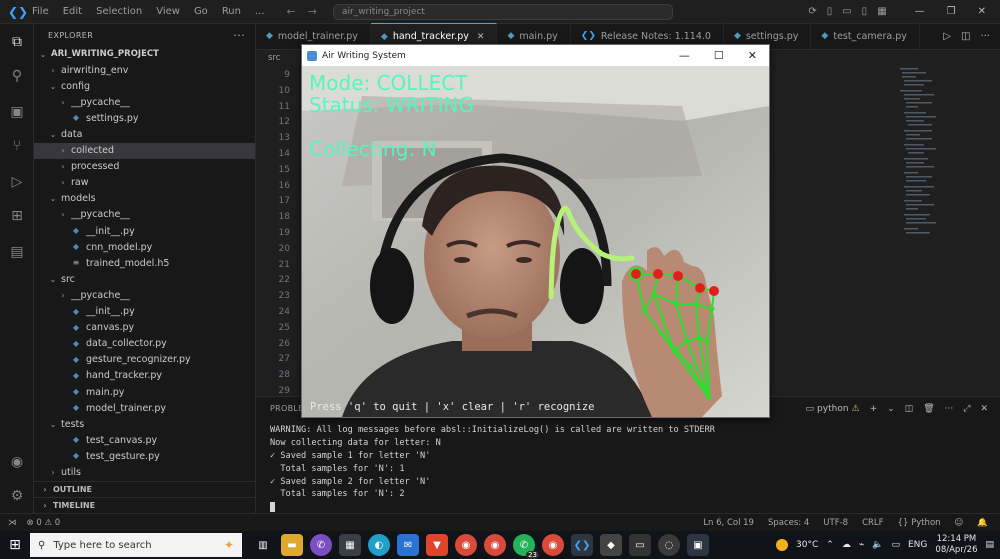 The image size is (1000, 559). I want to click on file-item: ◆ model_trainer.py, so click(144, 408).